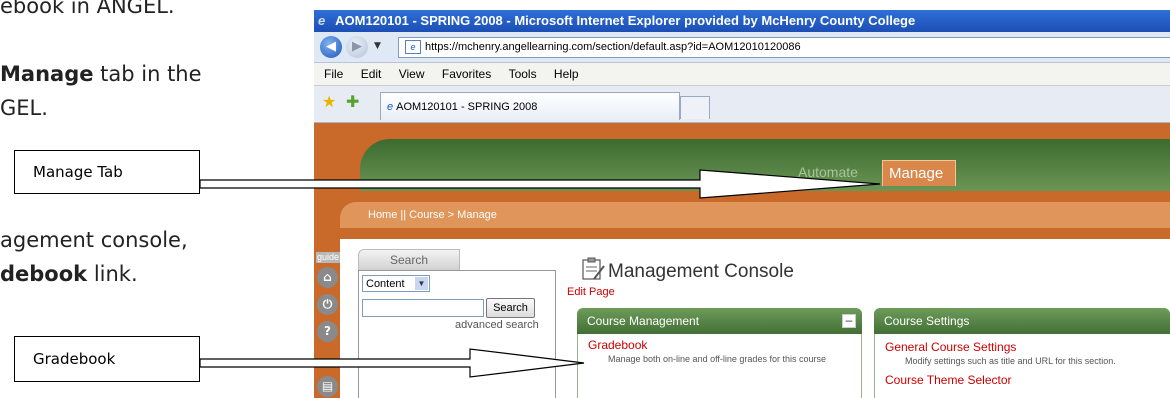 The width and height of the screenshot is (1170, 398). I want to click on manage-tab-callout: Manage Tab, so click(107, 172).